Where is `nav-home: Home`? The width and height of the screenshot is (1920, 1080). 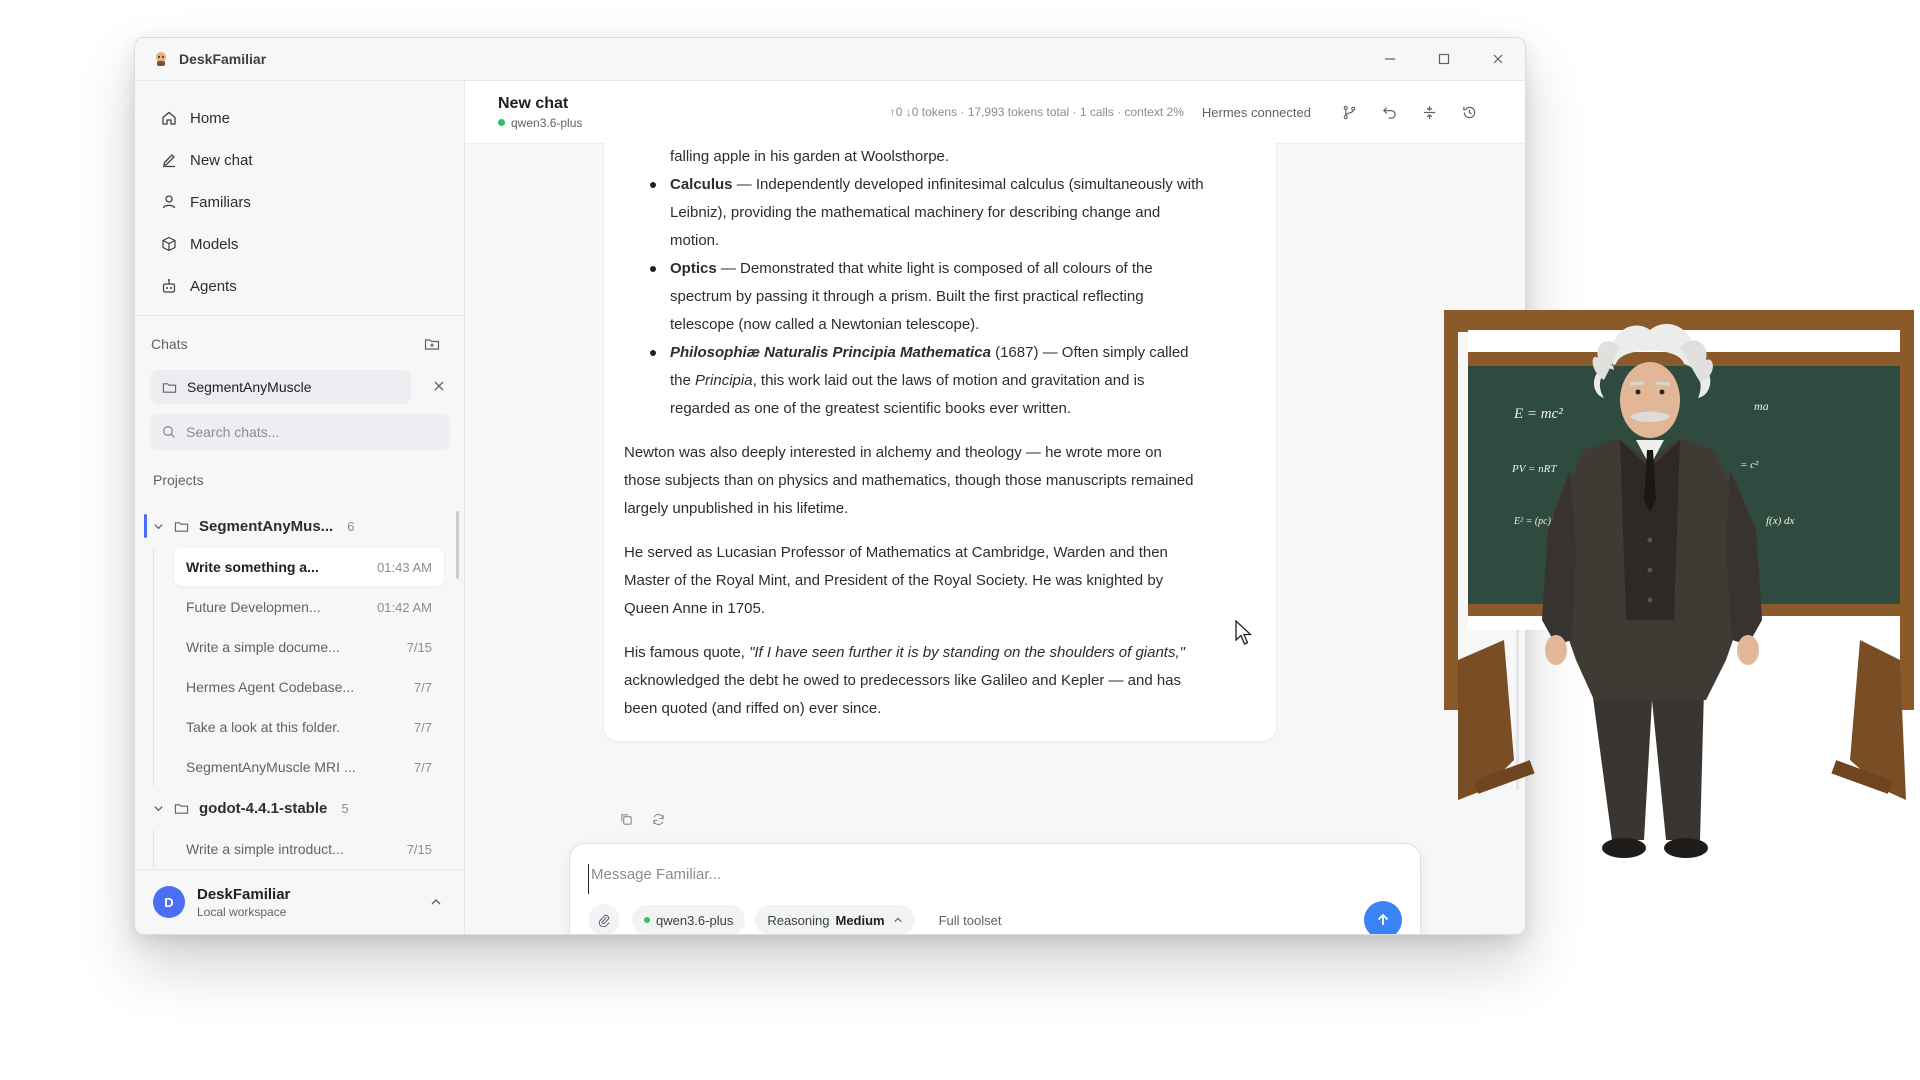
nav-home: Home is located at coordinates (299, 118).